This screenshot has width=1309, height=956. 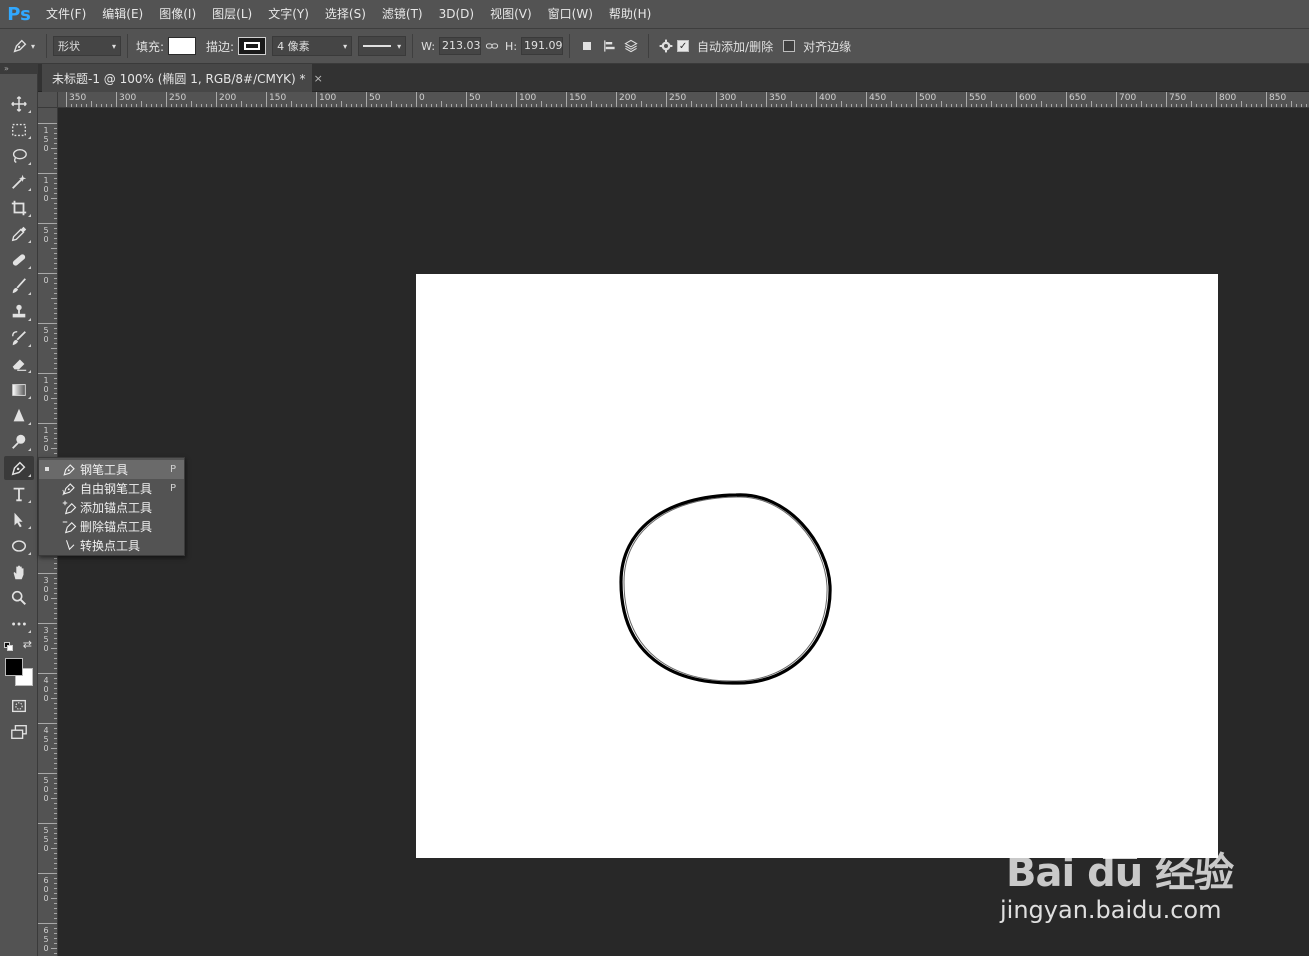 I want to click on dodge-tool, so click(x=19, y=442).